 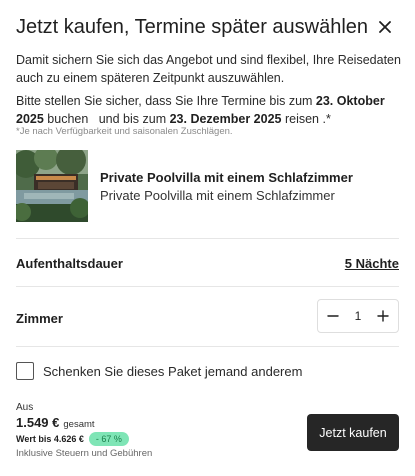 I want to click on travel-deadline: 23. Dezember 2025, so click(x=225, y=119).